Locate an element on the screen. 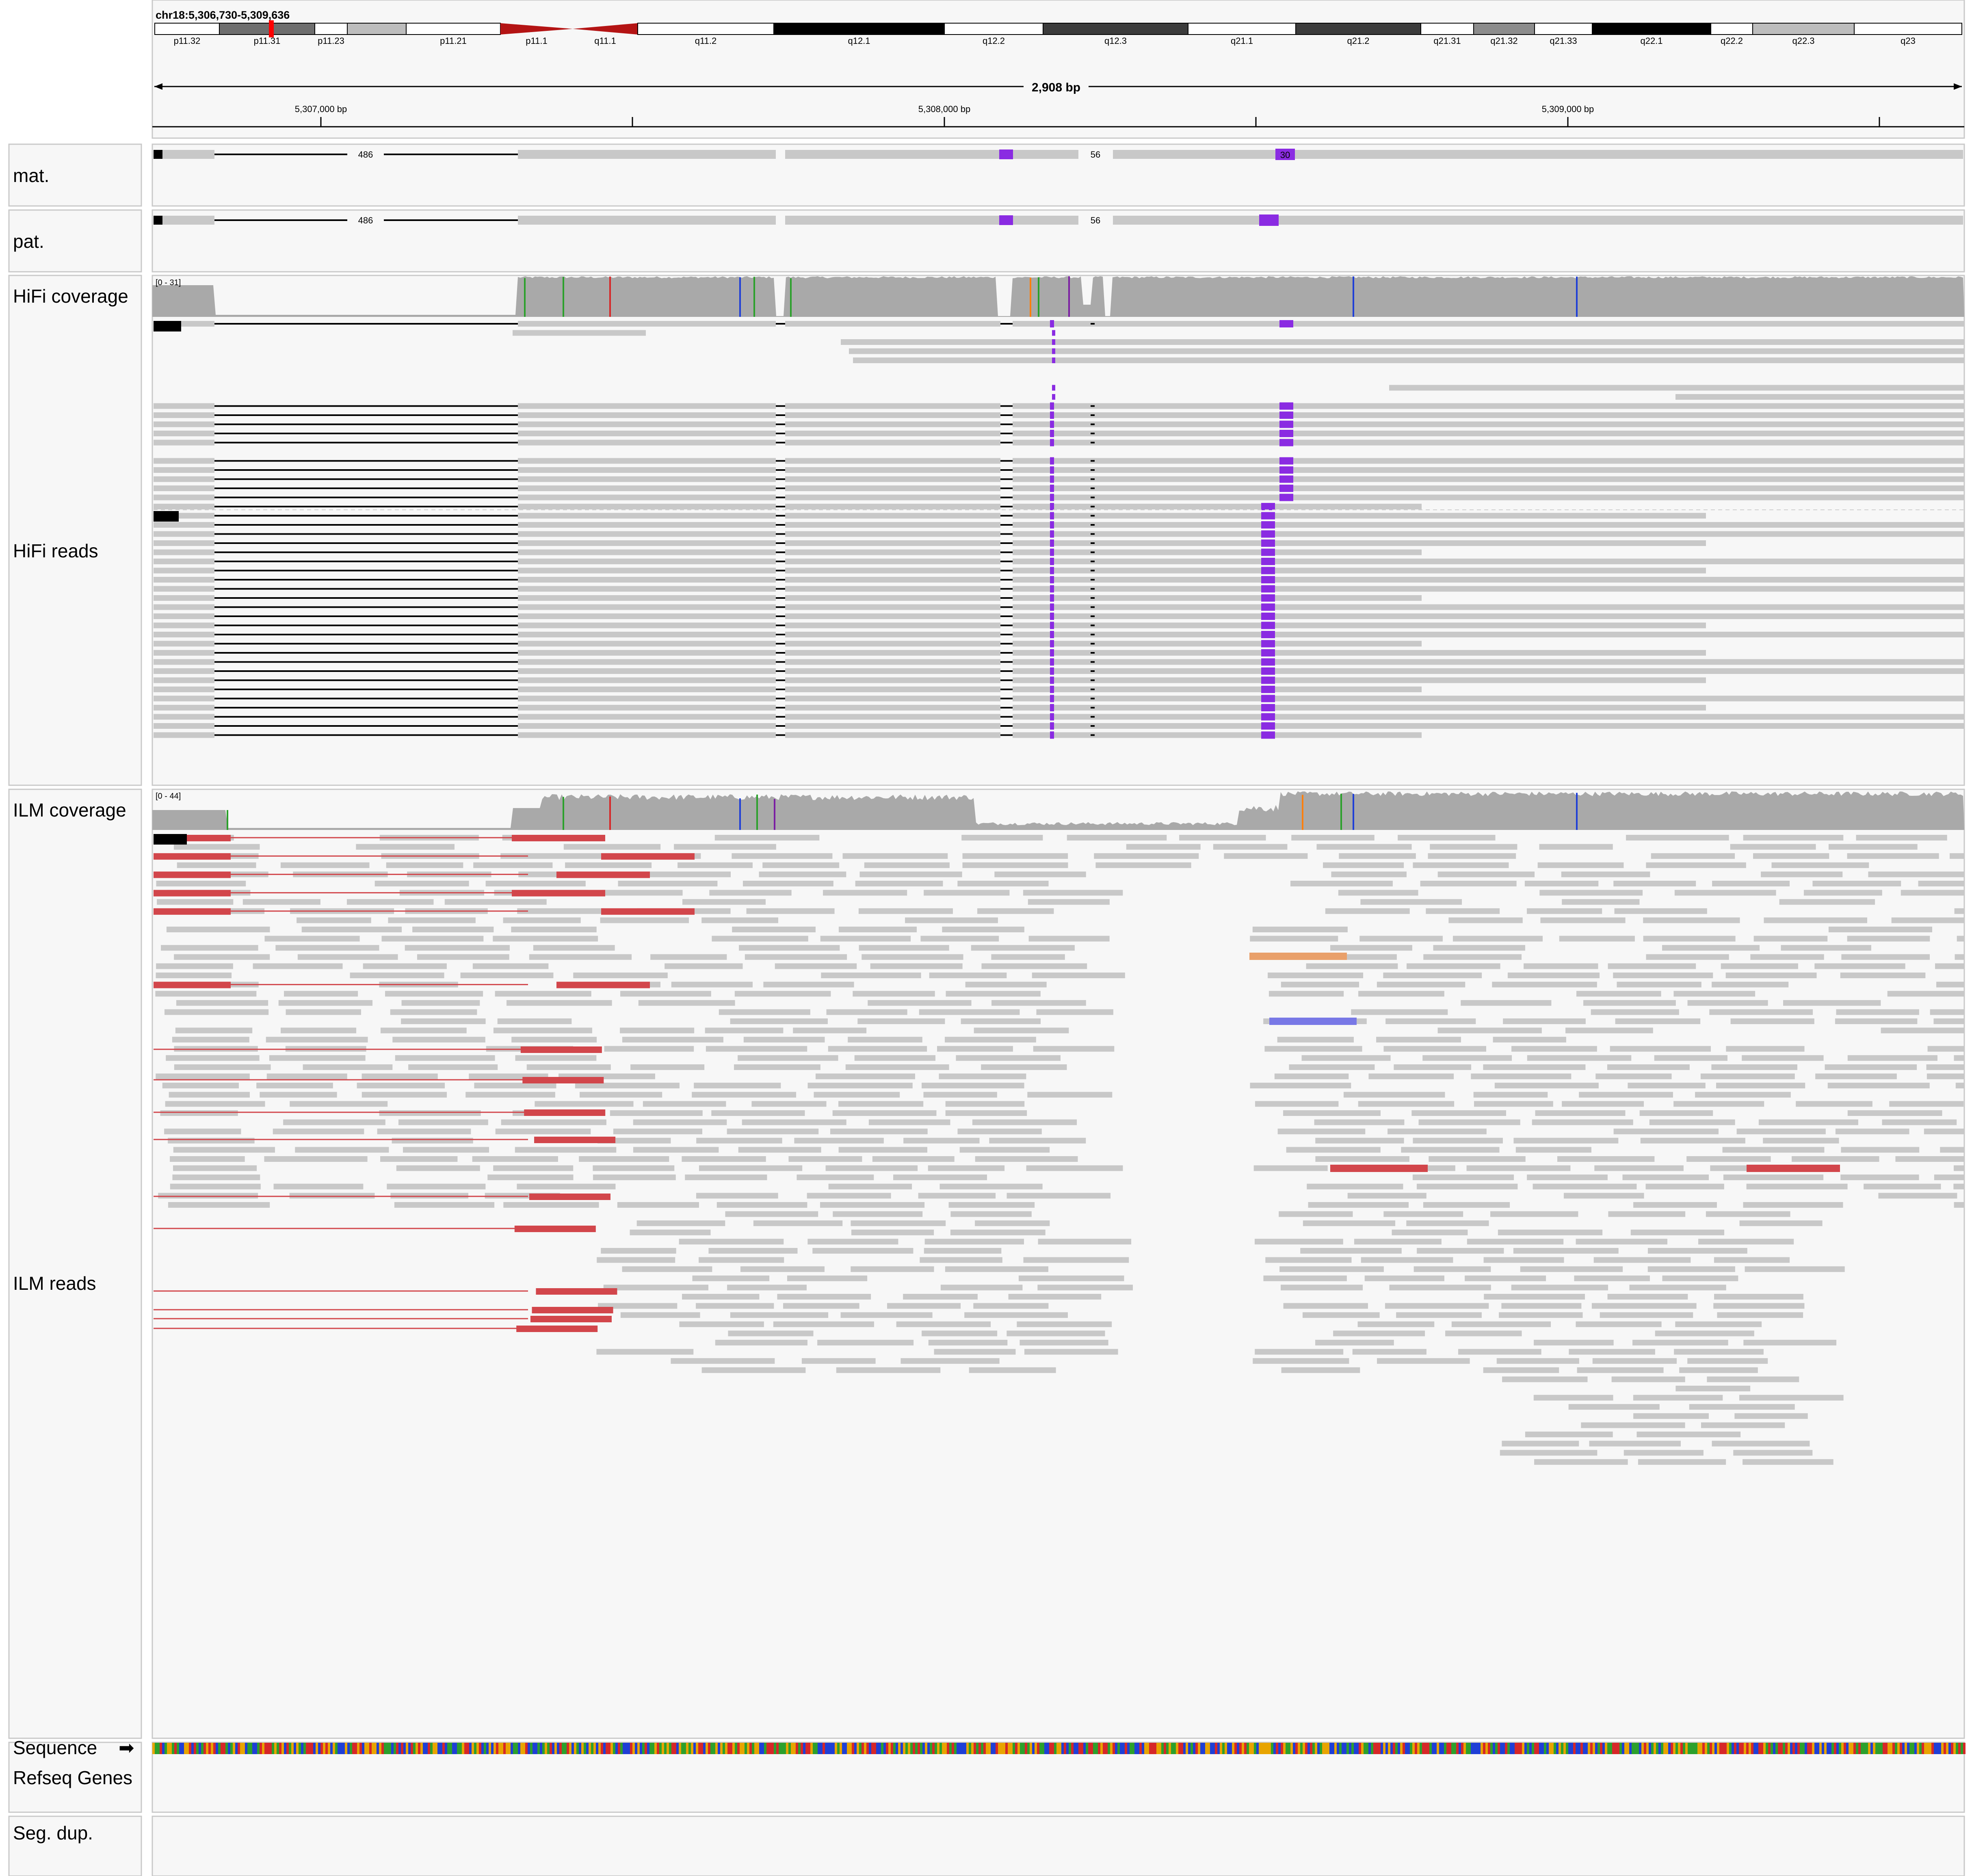  pat-block is located at coordinates (1374, 221).